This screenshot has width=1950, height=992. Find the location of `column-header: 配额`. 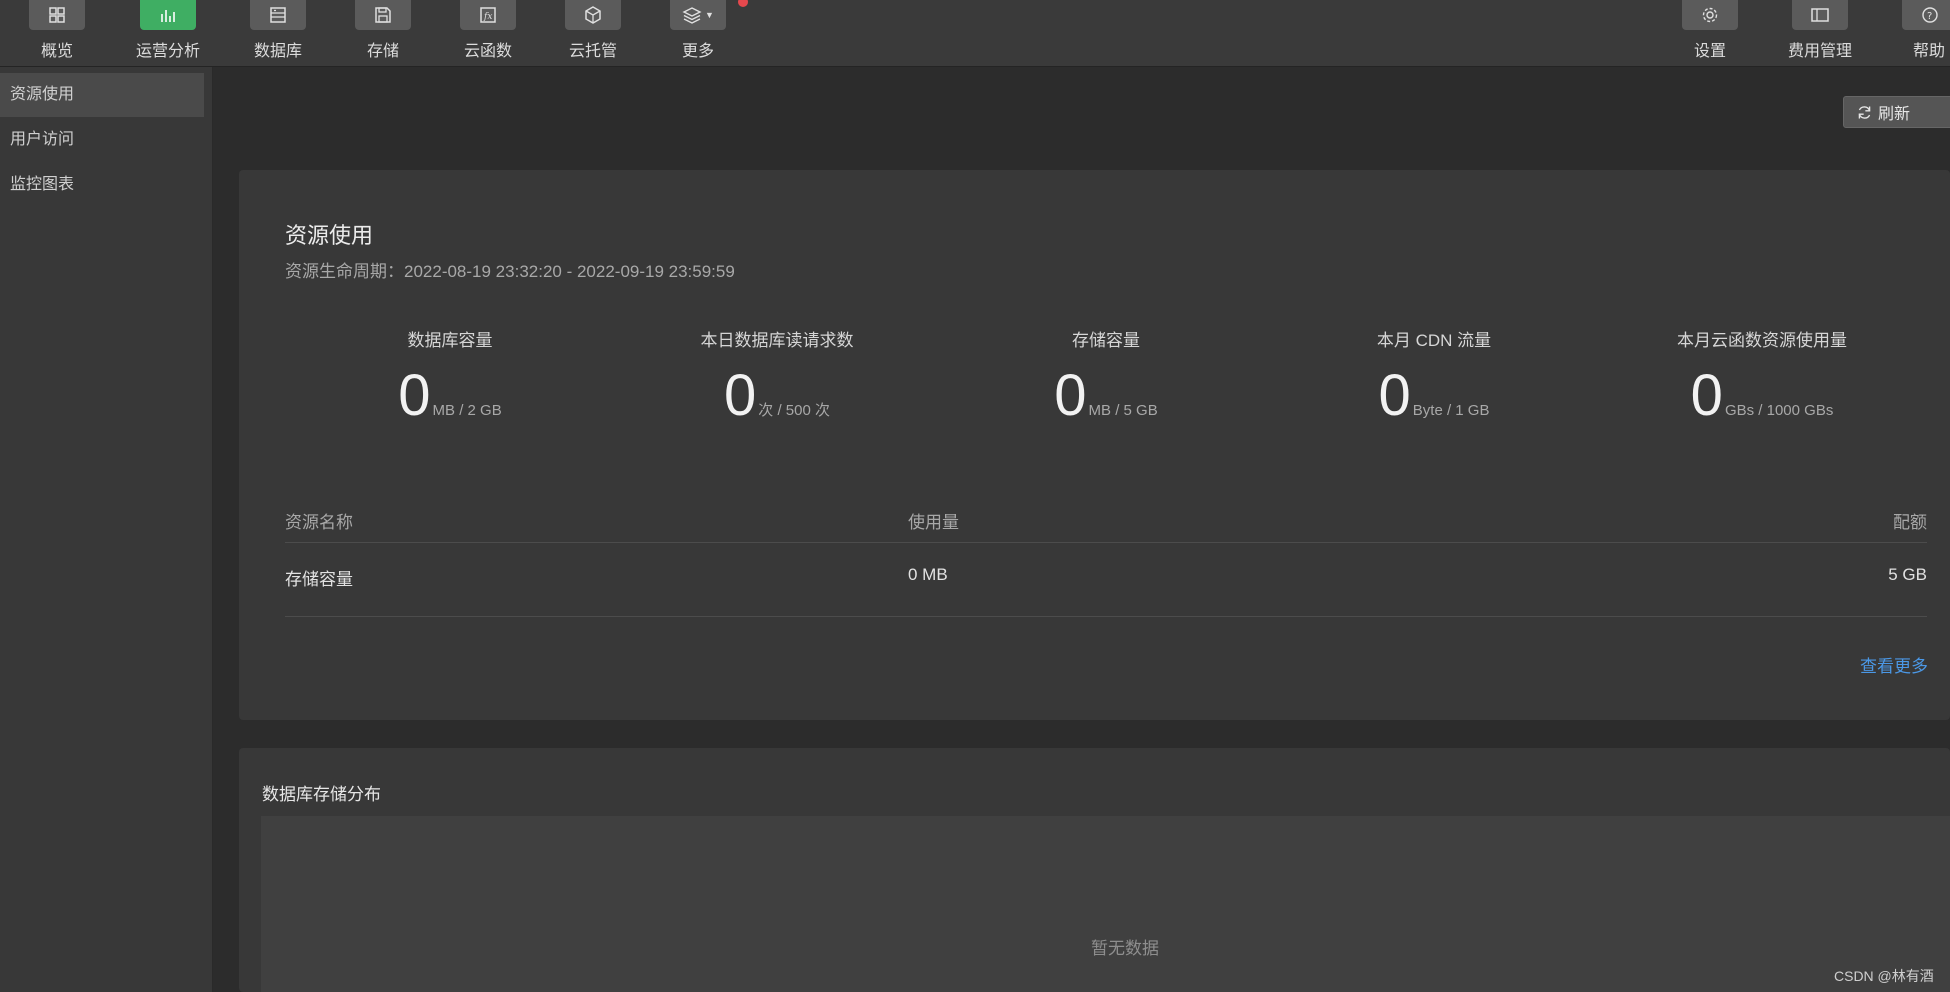

column-header: 配额 is located at coordinates (1910, 522).